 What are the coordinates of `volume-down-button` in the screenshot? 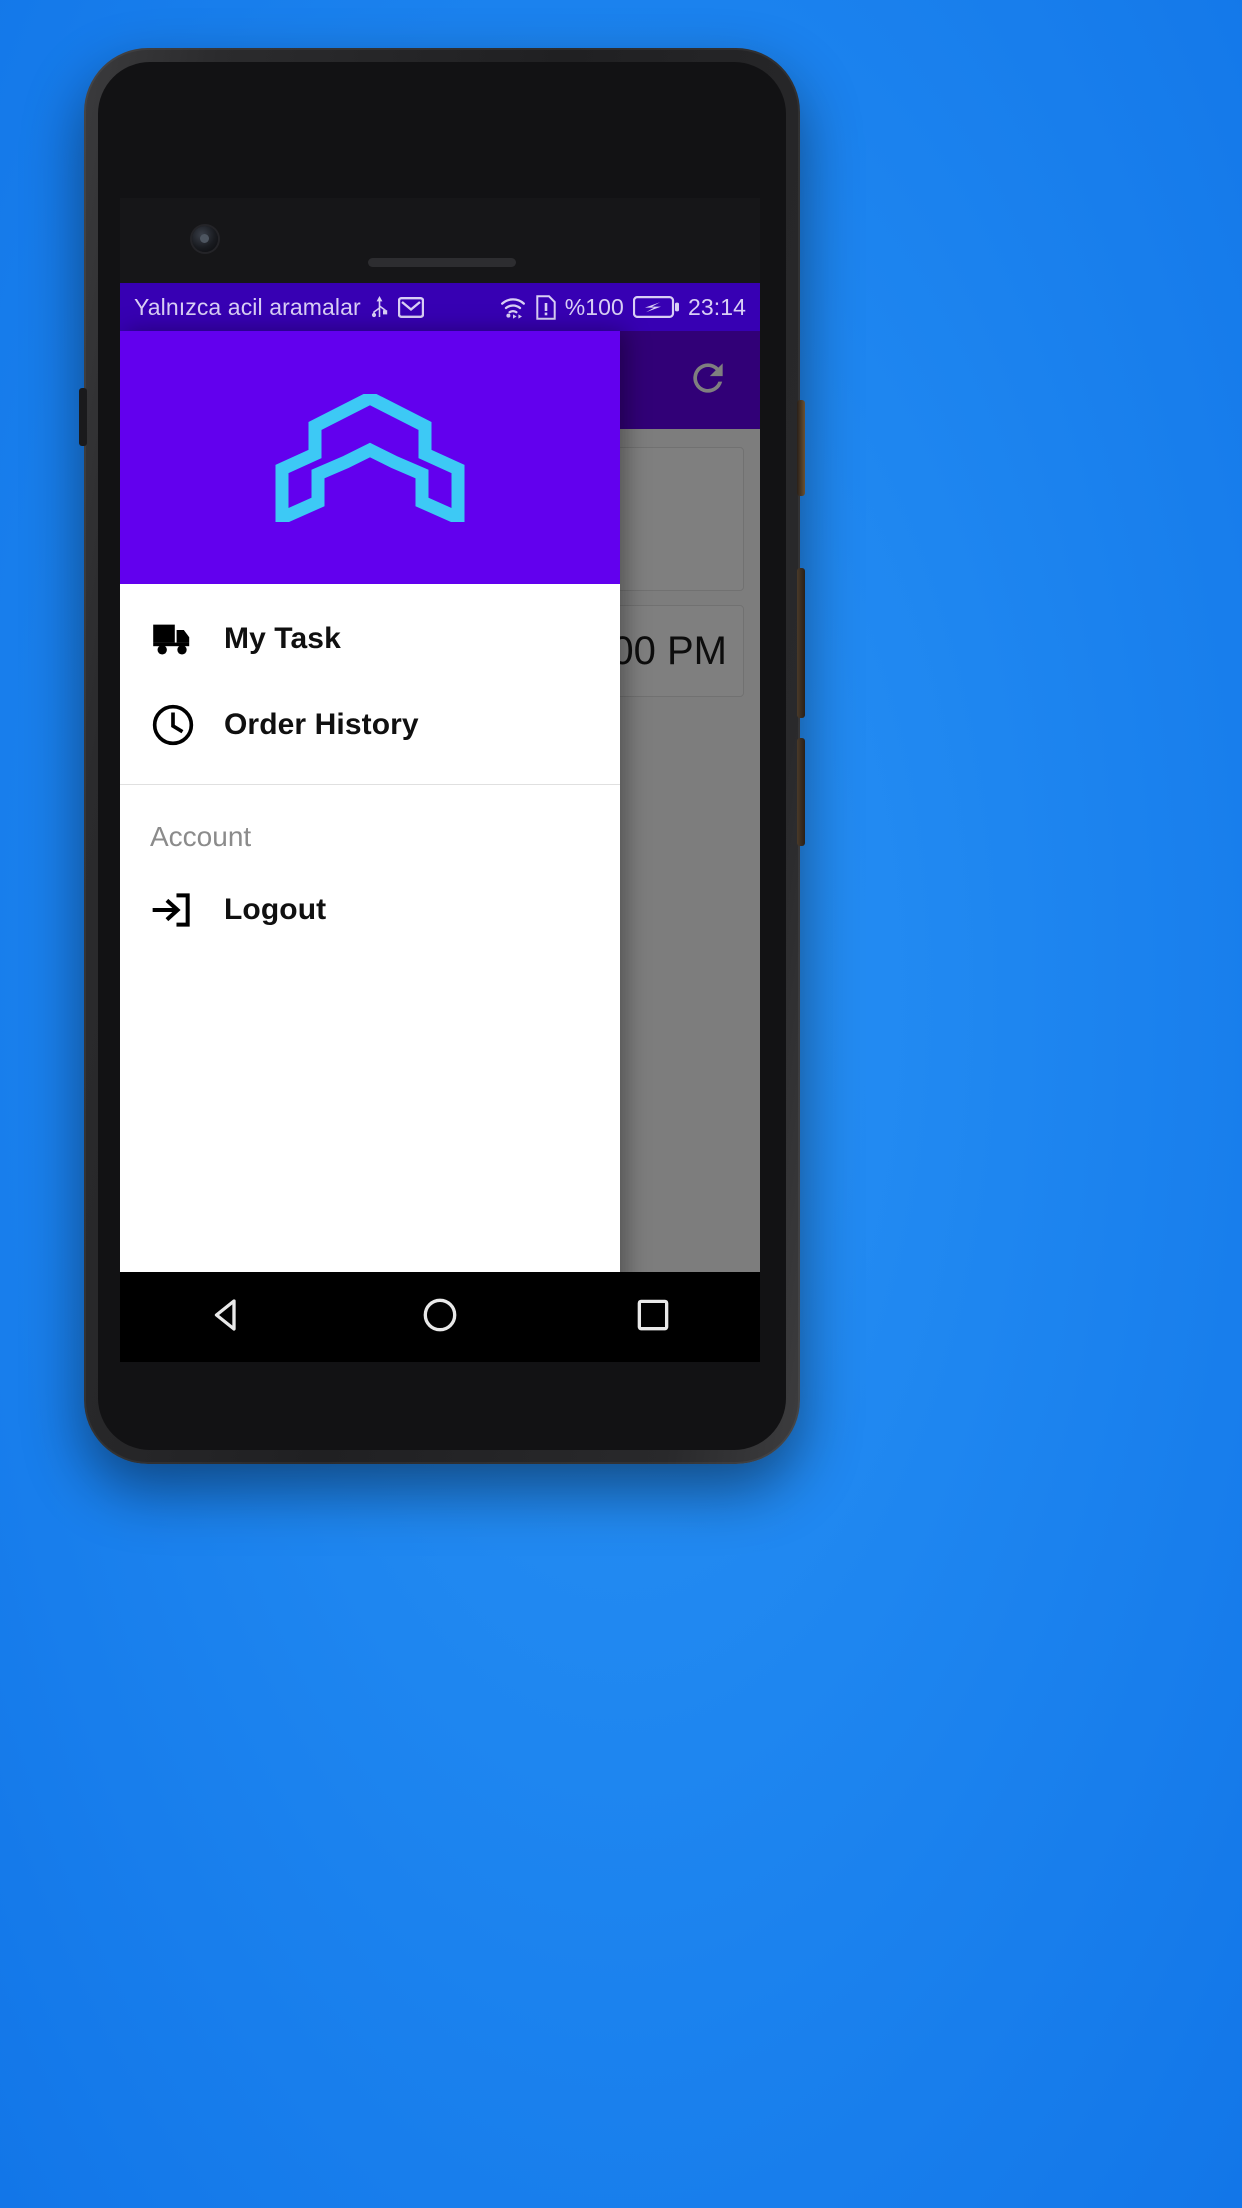 It's located at (801, 792).